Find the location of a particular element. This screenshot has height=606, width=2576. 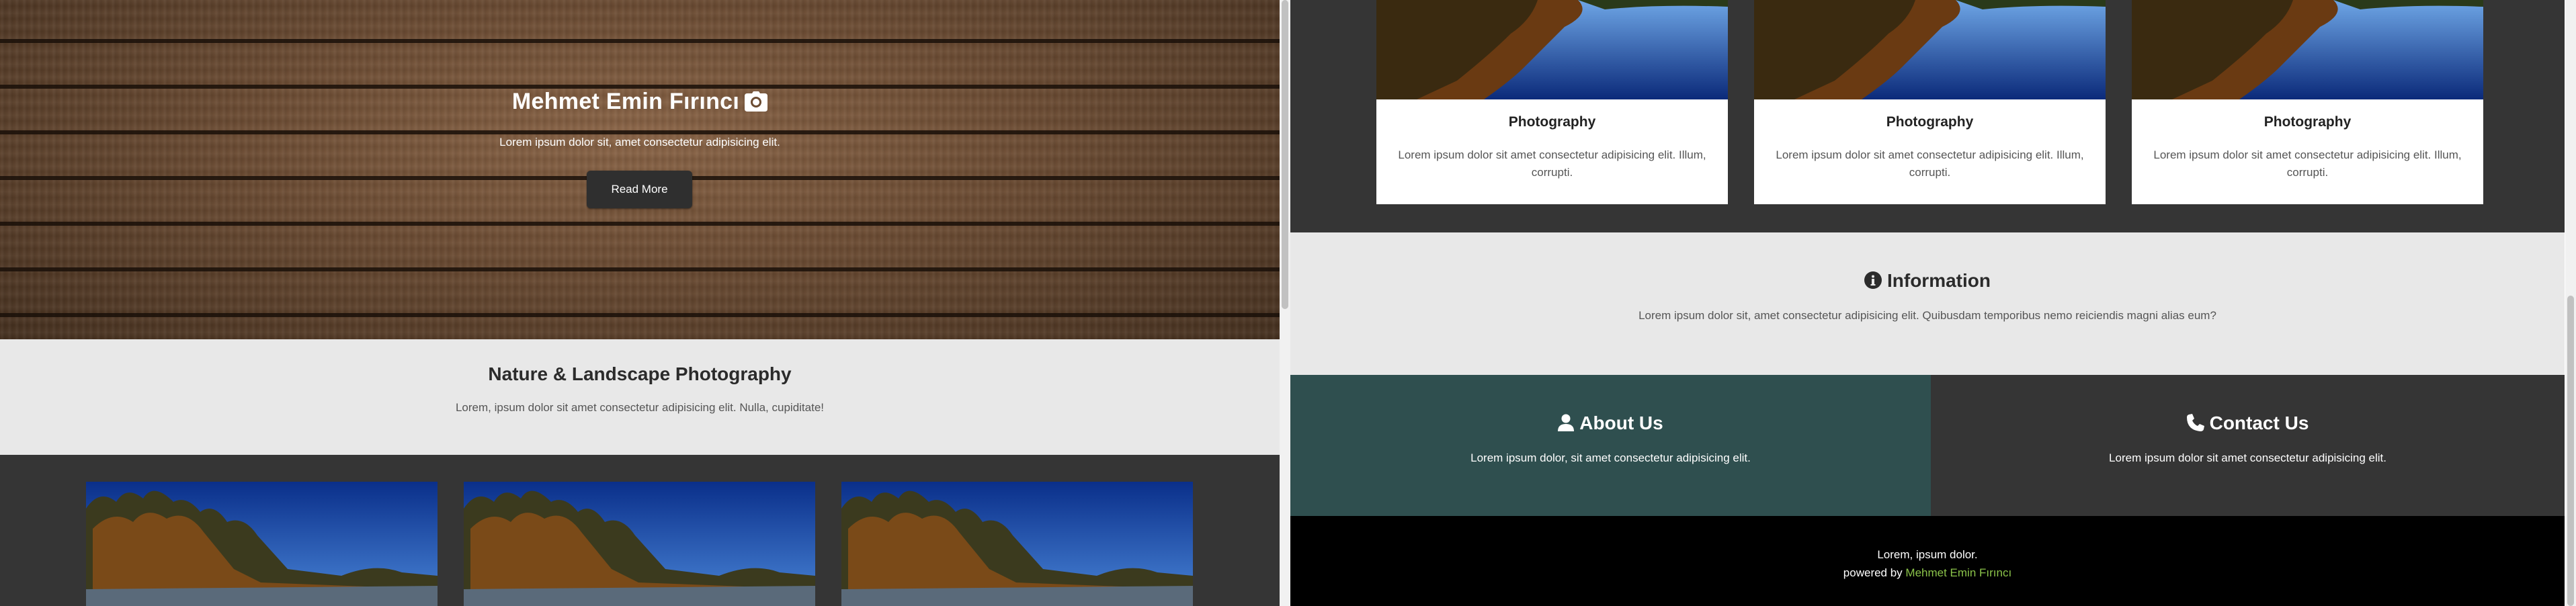

hero-title-text: Mehmet Emin Fırıncı is located at coordinates (625, 101).